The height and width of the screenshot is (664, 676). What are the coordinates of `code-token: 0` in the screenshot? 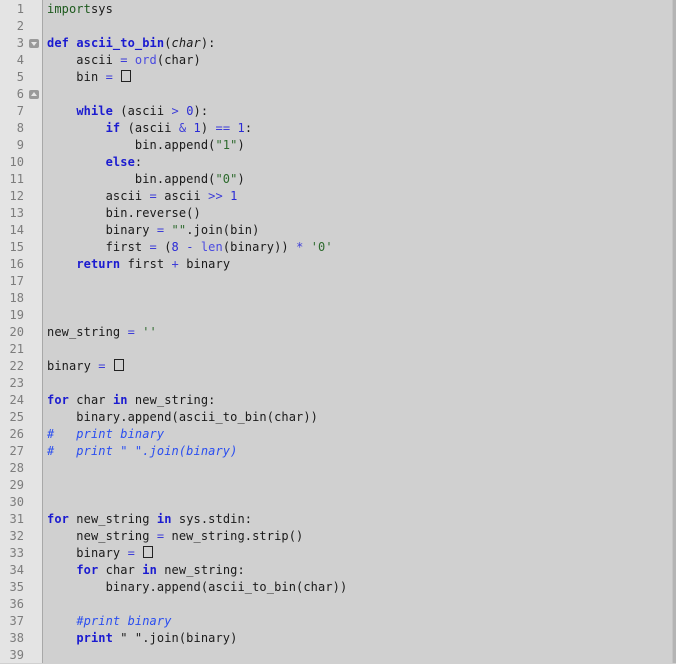 It's located at (190, 111).